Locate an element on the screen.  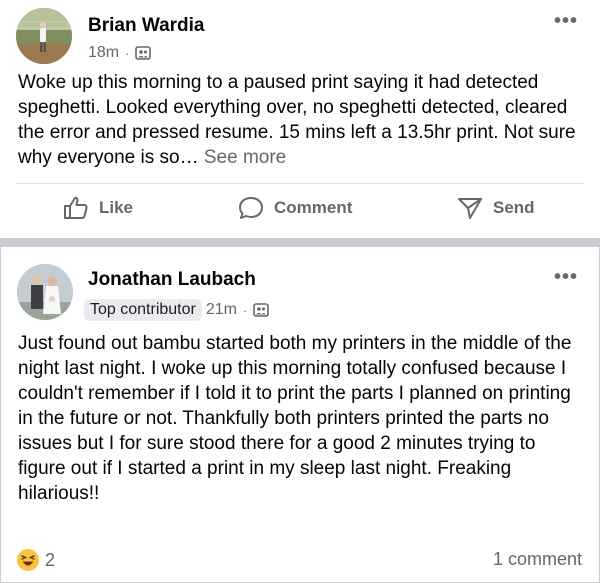
top-contributor-badge: Top contributor is located at coordinates (143, 310).